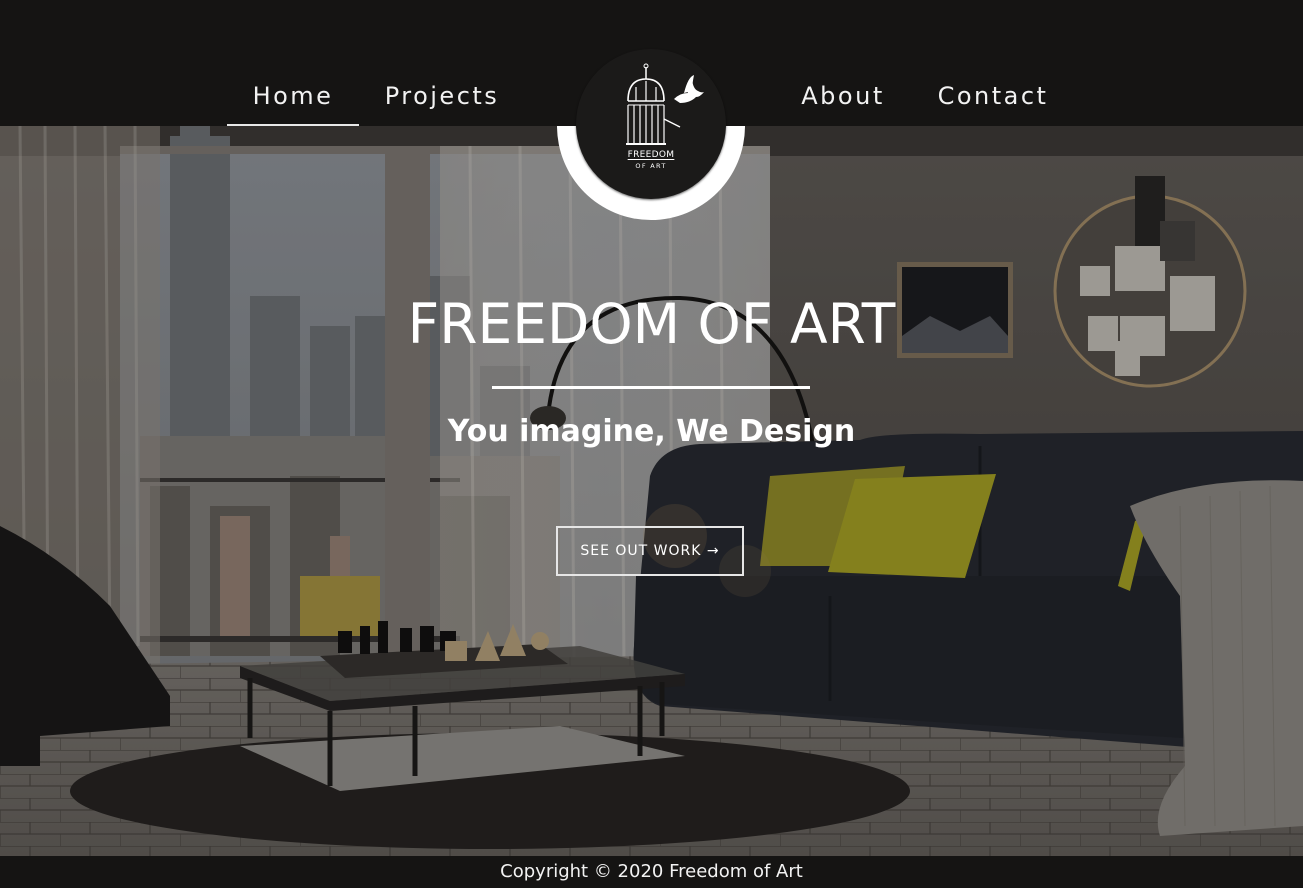 The height and width of the screenshot is (888, 1303). What do you see at coordinates (442, 102) in the screenshot?
I see `nav-link-projects: Projects` at bounding box center [442, 102].